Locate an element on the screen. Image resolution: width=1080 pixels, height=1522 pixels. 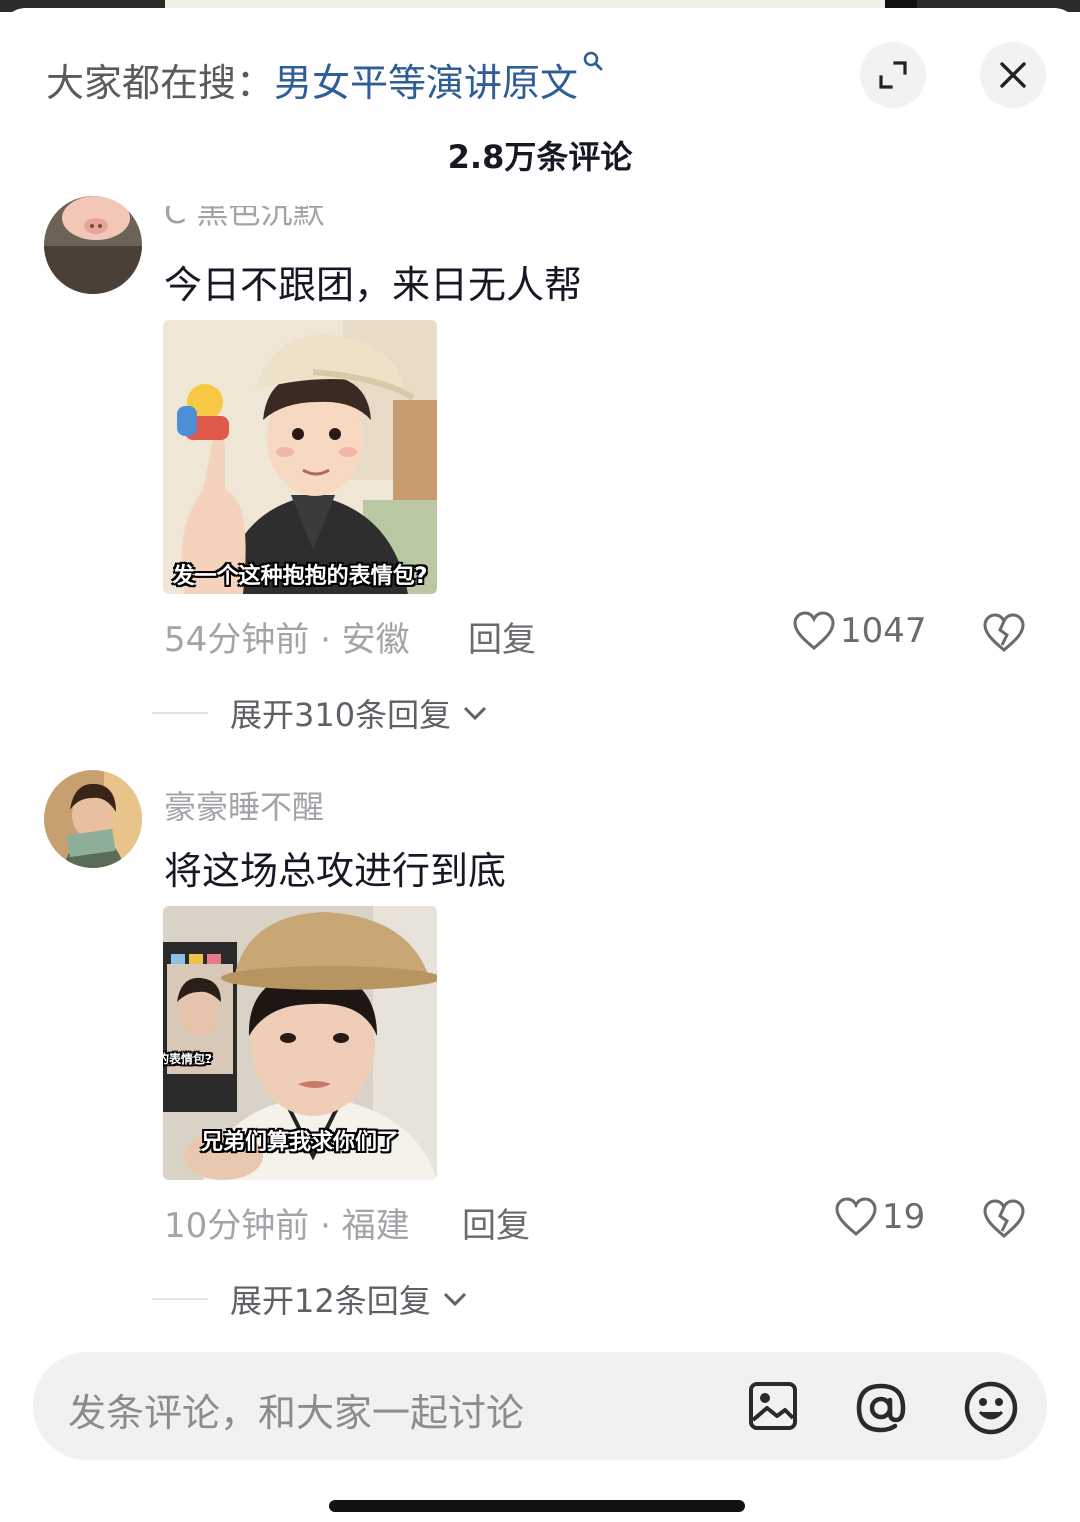
close-icon is located at coordinates (1013, 75).